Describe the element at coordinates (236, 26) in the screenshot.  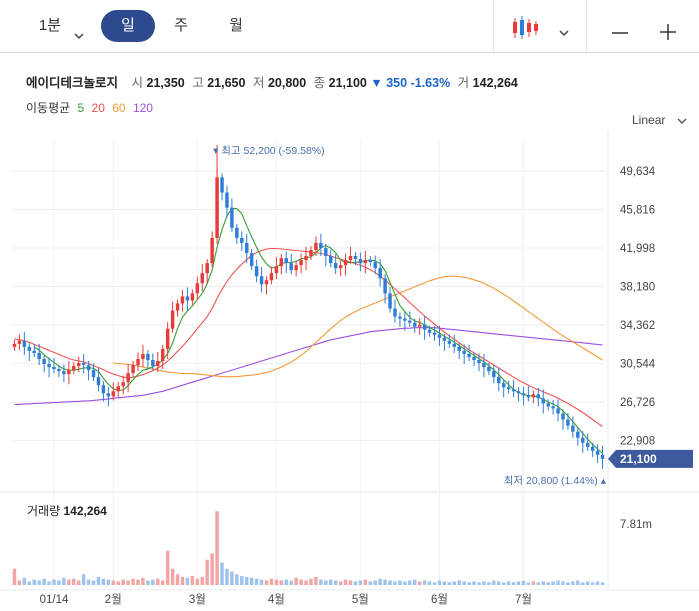
I see `tab-month: 월` at that location.